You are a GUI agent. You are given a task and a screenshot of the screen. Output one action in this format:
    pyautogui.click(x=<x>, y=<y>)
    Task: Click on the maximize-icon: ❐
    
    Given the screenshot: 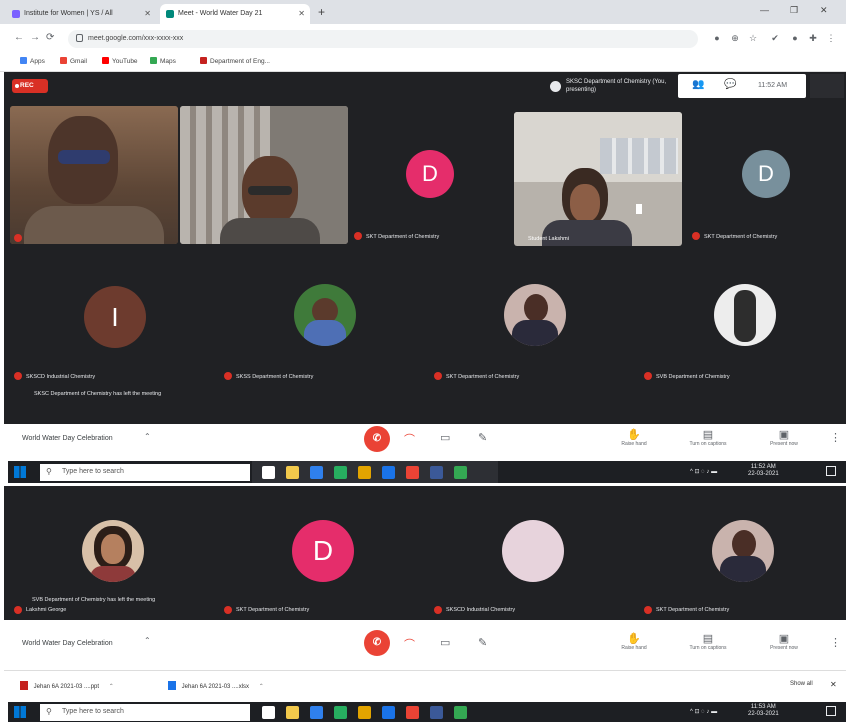 What is the action you would take?
    pyautogui.click(x=794, y=10)
    